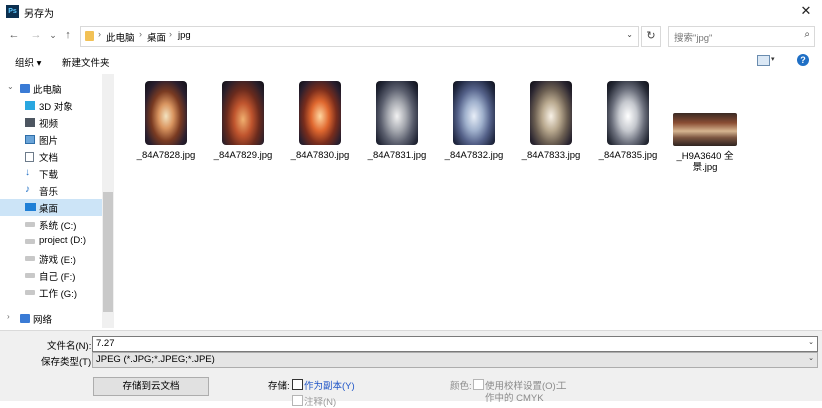  What do you see at coordinates (30, 122) in the screenshot?
I see `video-icon` at bounding box center [30, 122].